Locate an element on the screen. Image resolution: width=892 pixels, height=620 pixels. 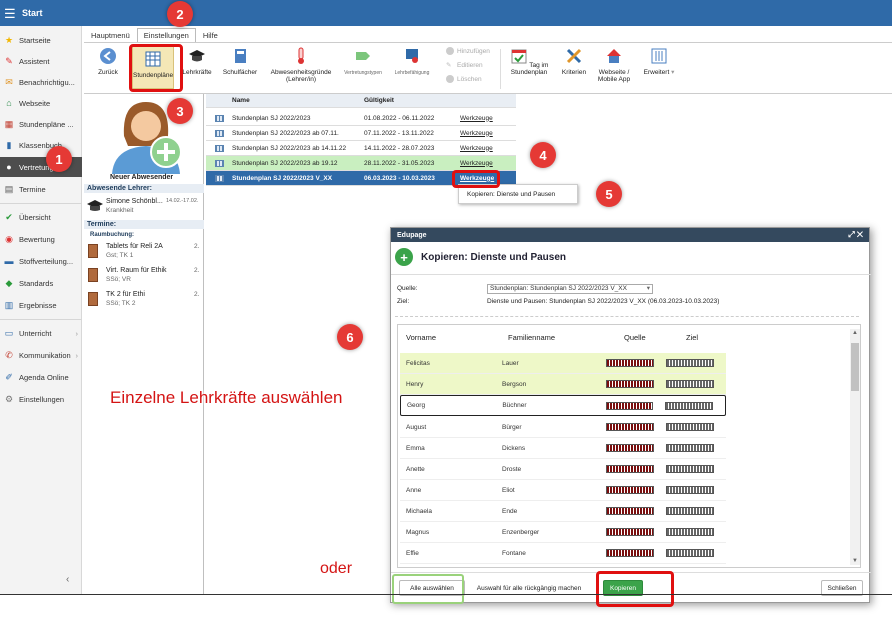
sidebar-item-agenda-online: ✐ Agenda Online is located at coordinates (41, 377).